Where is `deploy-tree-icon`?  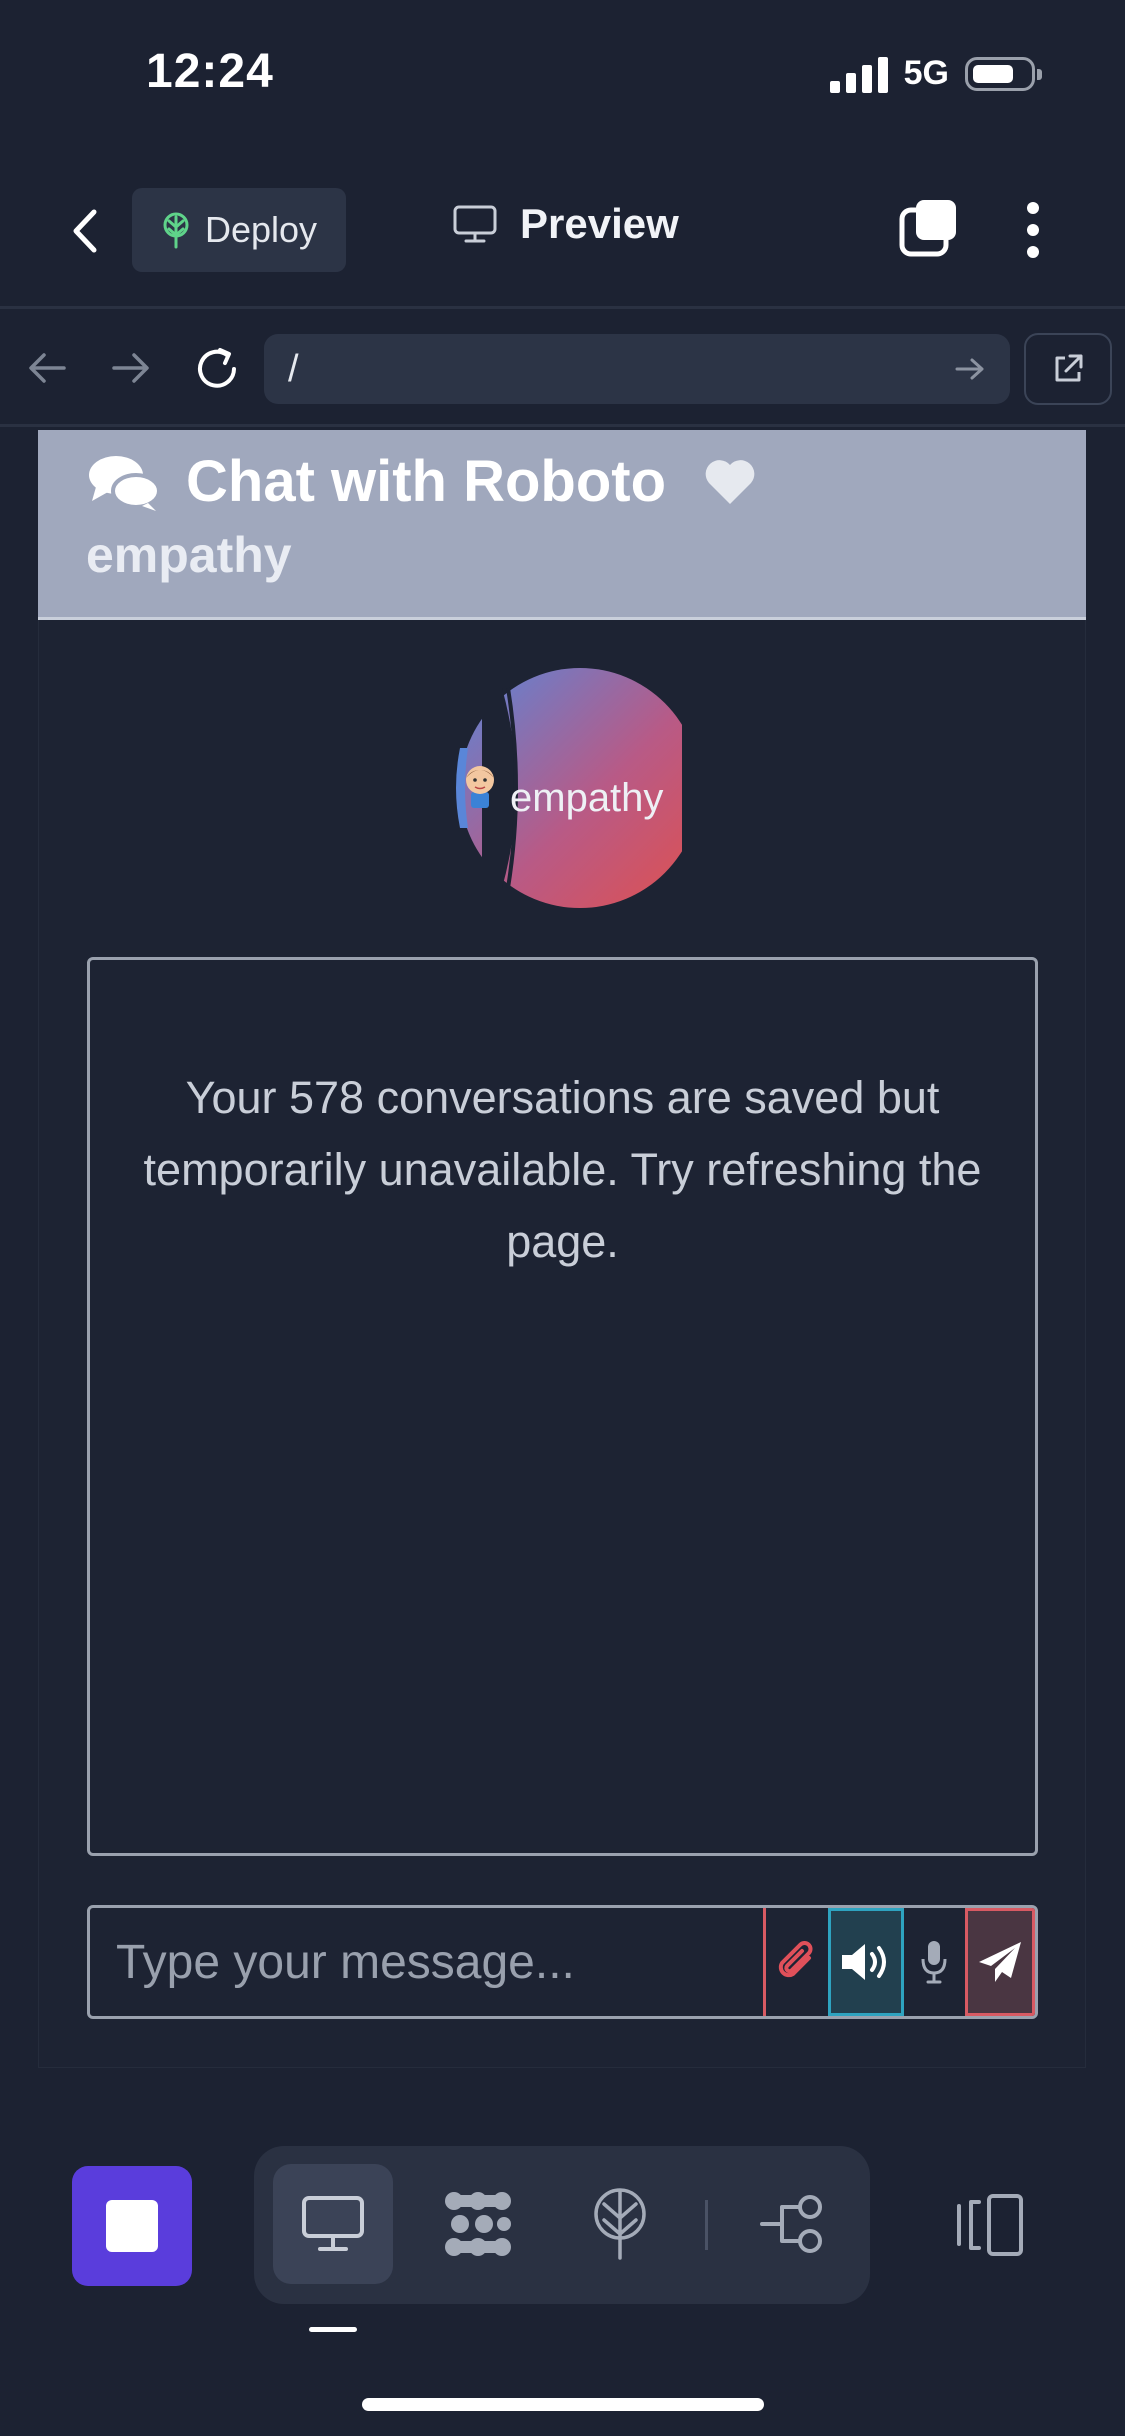 deploy-tree-icon is located at coordinates (176, 230).